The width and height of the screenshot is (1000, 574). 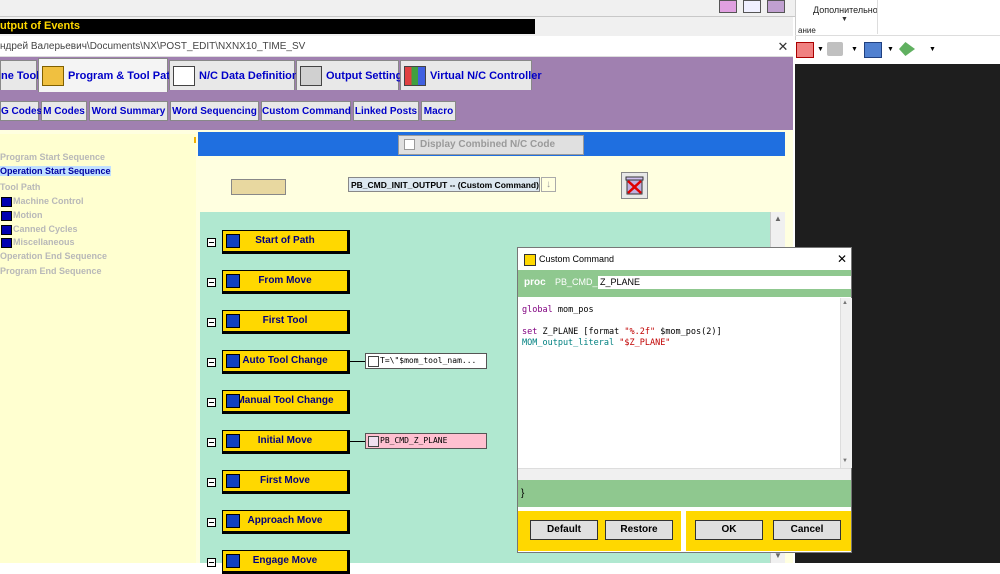 What do you see at coordinates (21, 111) in the screenshot?
I see `subtab-g-codes: G Codes` at bounding box center [21, 111].